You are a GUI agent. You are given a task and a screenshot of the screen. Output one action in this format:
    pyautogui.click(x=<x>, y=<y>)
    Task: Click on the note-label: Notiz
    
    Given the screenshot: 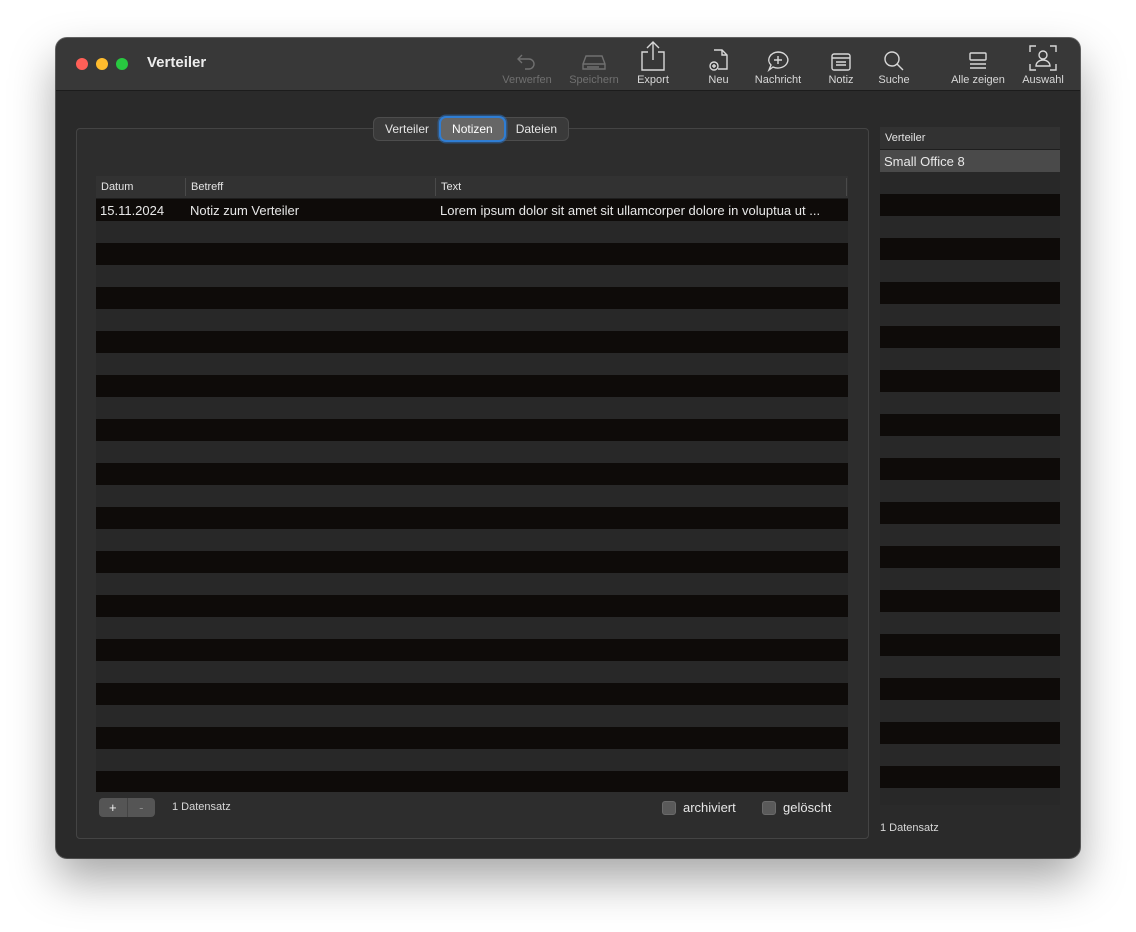 What is the action you would take?
    pyautogui.click(x=841, y=80)
    